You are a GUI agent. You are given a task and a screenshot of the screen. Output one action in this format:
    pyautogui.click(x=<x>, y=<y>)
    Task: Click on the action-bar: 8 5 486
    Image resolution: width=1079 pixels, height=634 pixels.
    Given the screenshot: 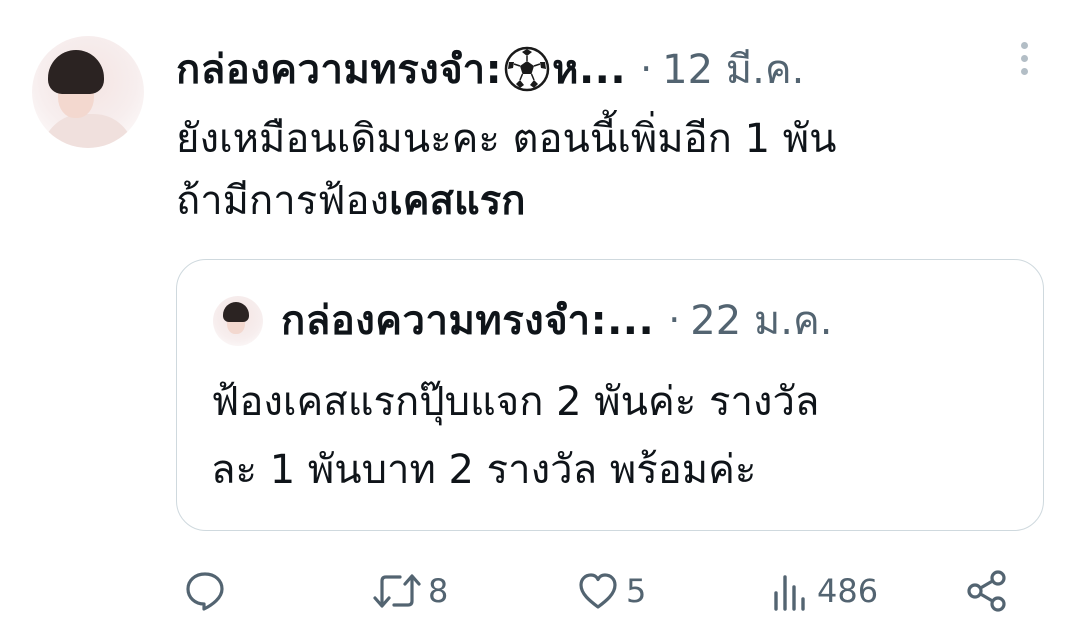 What is the action you would take?
    pyautogui.click(x=539, y=591)
    